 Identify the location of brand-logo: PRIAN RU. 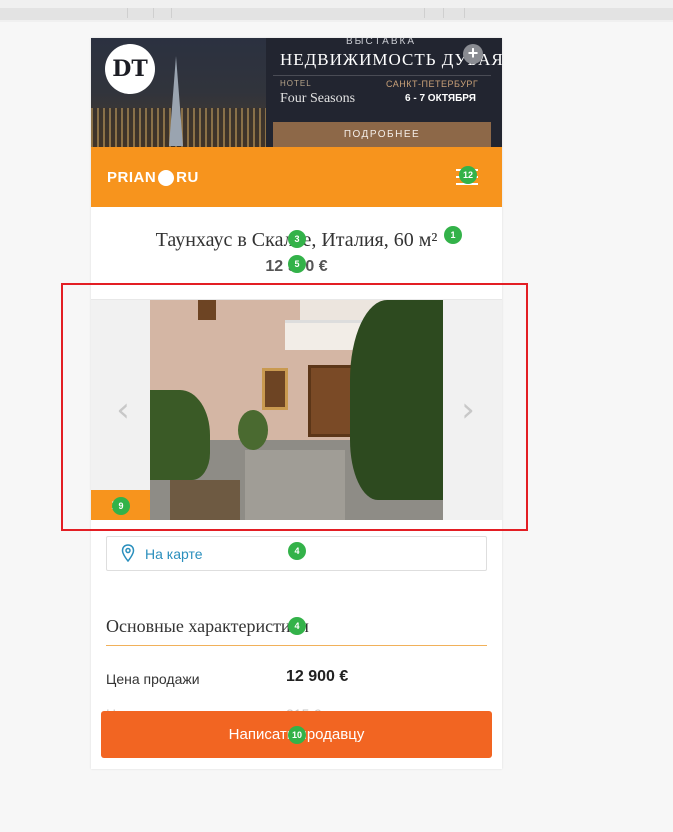
(153, 177).